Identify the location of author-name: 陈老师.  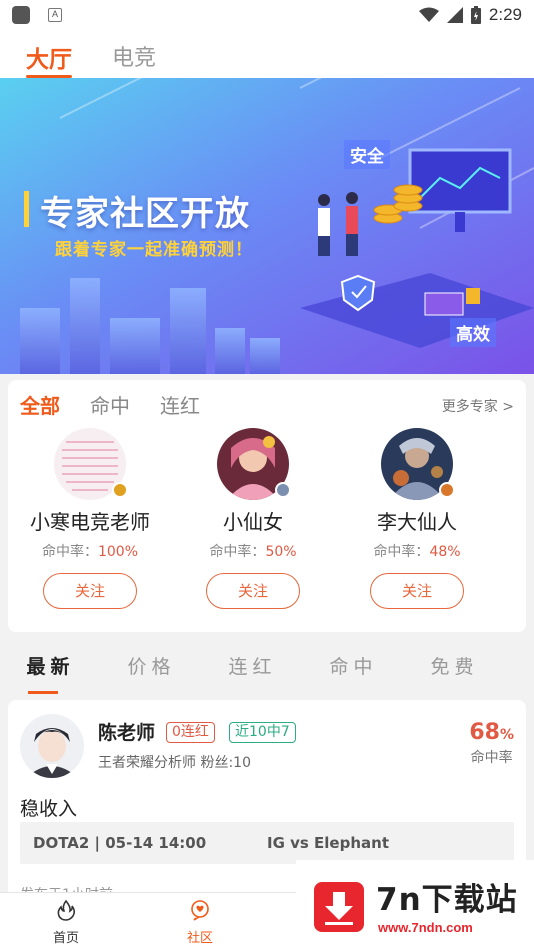
(127, 733).